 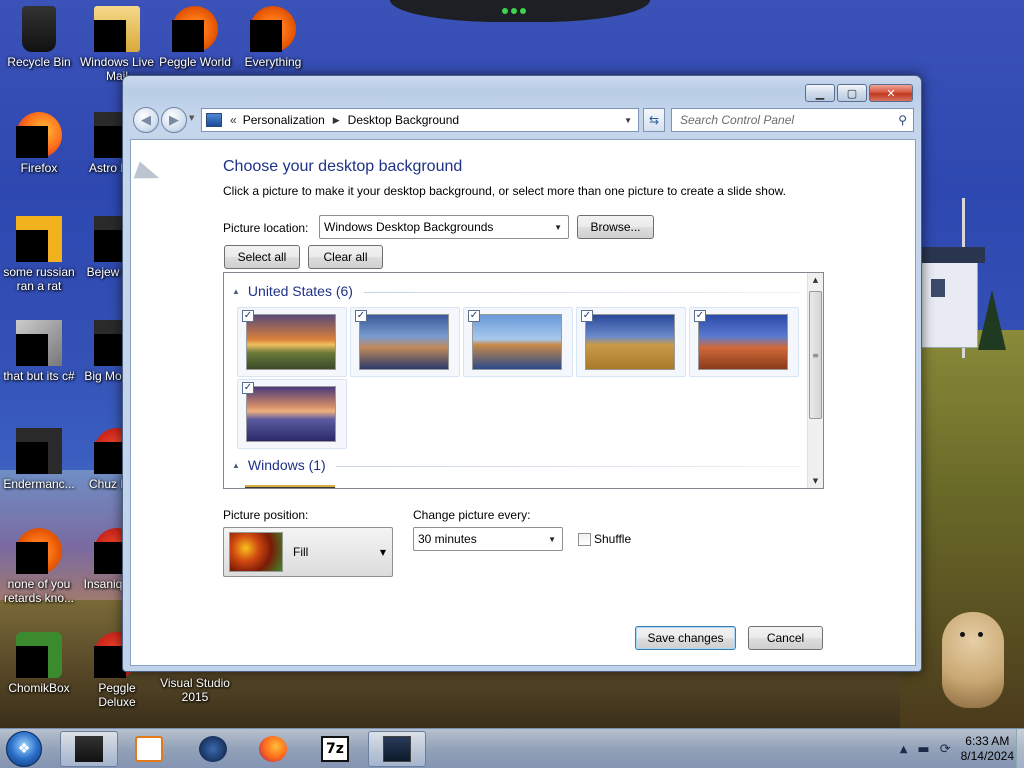 I want to click on scroll-thumb: ≡, so click(x=815, y=355).